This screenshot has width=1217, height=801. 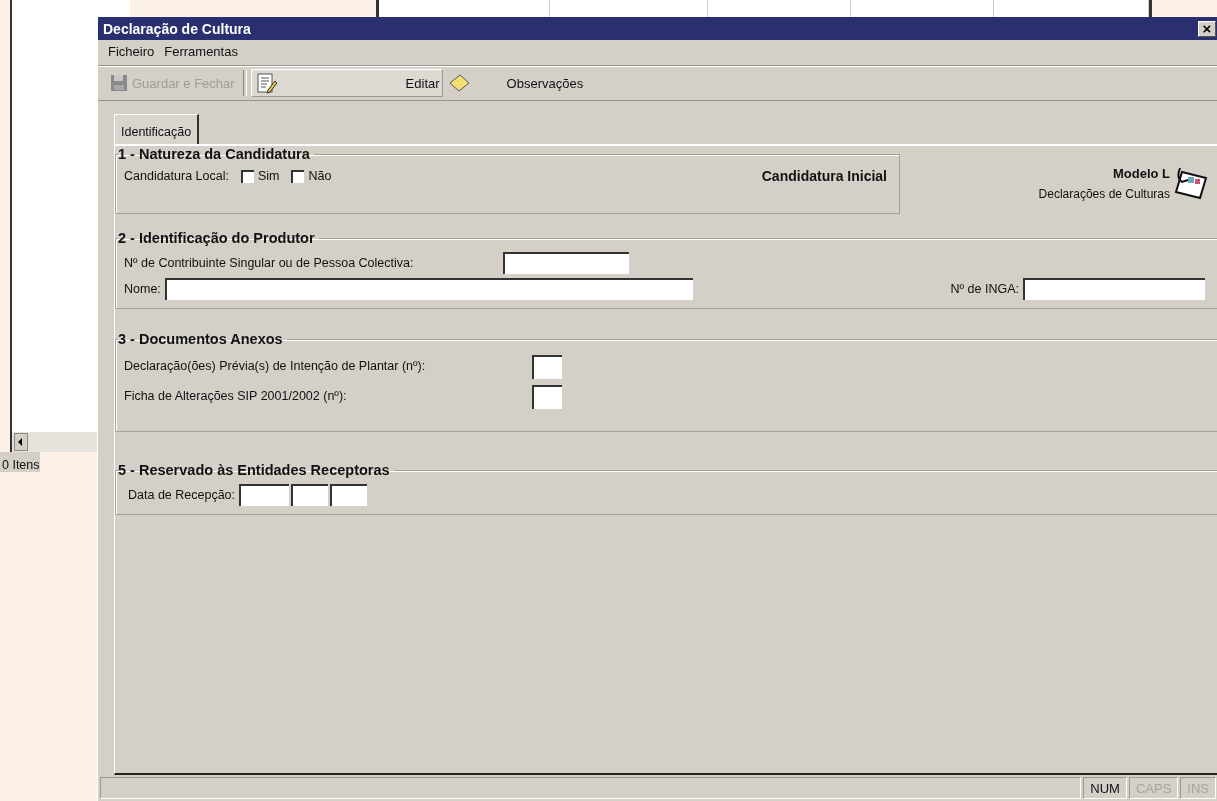 What do you see at coordinates (275, 366) in the screenshot?
I see `field-label: Declaração(ões) Prévia(s) de Intenção de Plantar (nº):` at bounding box center [275, 366].